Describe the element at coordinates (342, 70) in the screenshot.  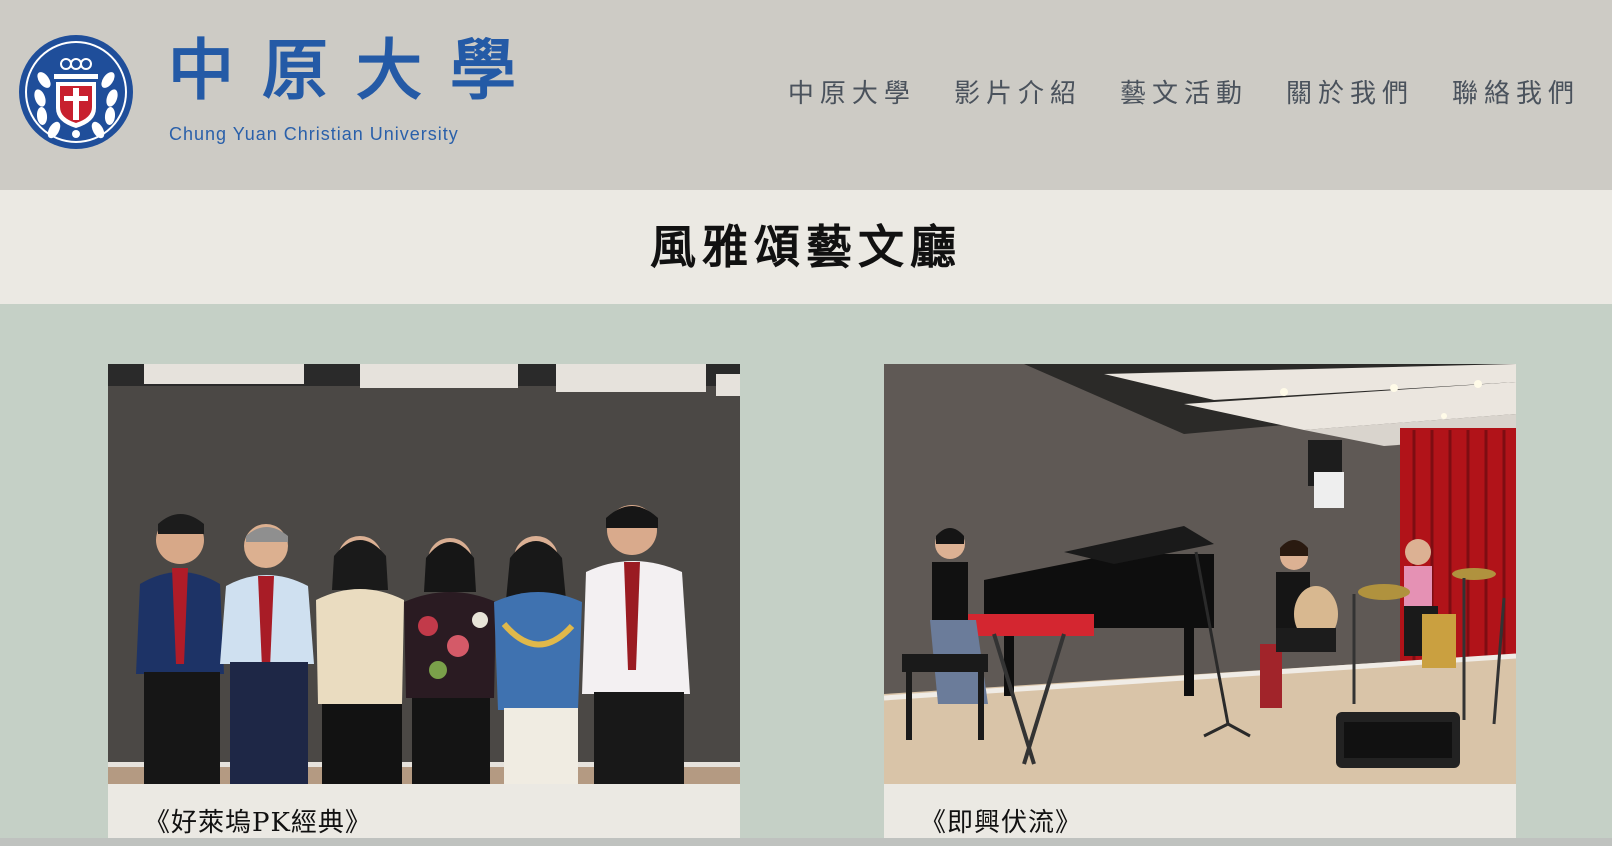
I see `university-name-cn: 中原大學` at that location.